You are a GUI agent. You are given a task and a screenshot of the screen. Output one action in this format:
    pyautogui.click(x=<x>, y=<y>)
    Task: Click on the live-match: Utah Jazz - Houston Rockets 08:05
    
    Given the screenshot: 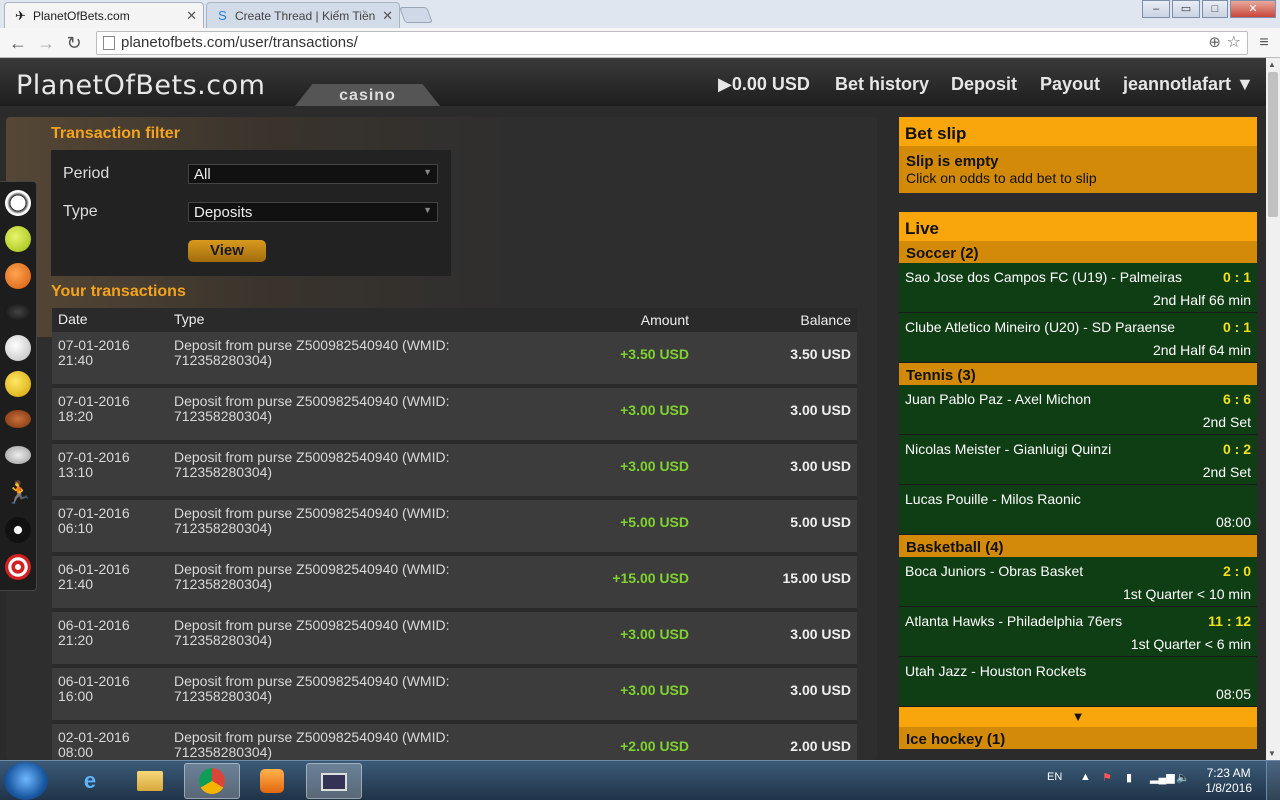 What is the action you would take?
    pyautogui.click(x=1078, y=682)
    